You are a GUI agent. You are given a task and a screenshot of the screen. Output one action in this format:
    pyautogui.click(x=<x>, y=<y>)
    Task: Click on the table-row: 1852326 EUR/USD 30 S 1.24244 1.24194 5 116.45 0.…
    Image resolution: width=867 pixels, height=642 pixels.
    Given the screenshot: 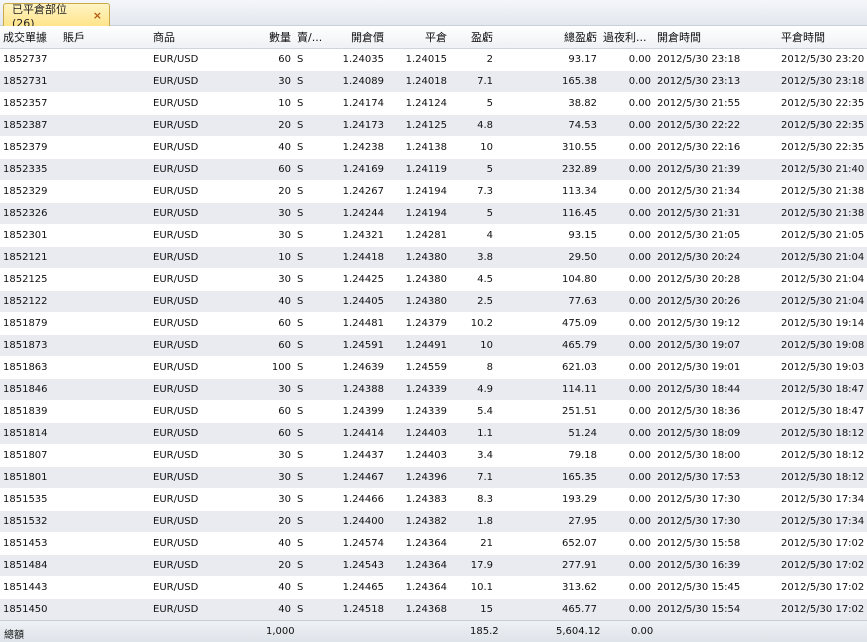 What is the action you would take?
    pyautogui.click(x=433, y=213)
    